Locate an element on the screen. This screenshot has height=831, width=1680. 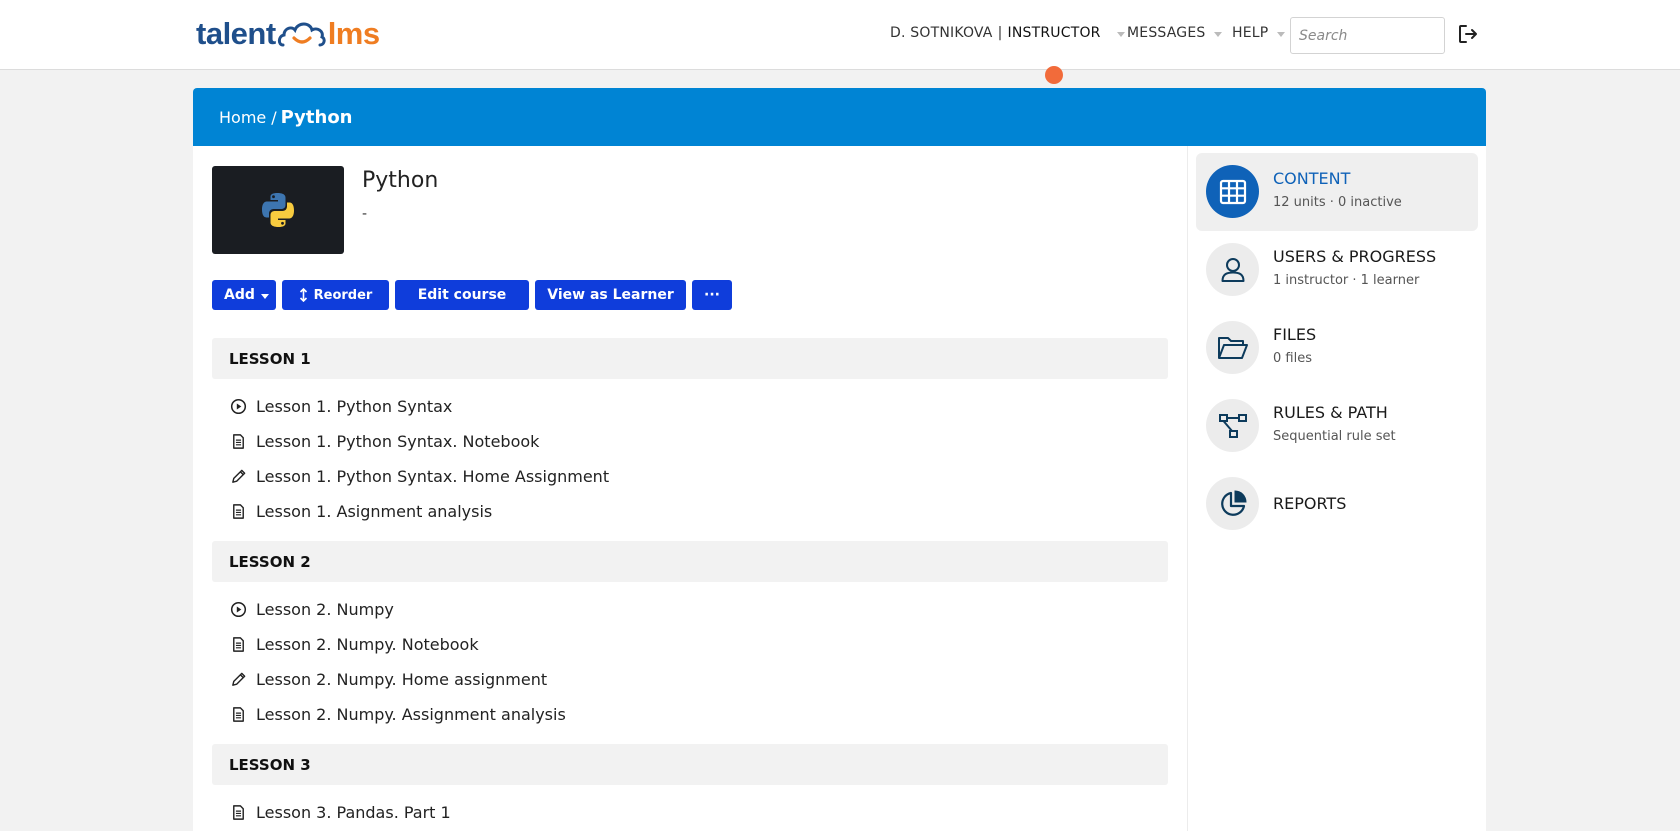
messages-menu: MESSAGES is located at coordinates (1175, 33).